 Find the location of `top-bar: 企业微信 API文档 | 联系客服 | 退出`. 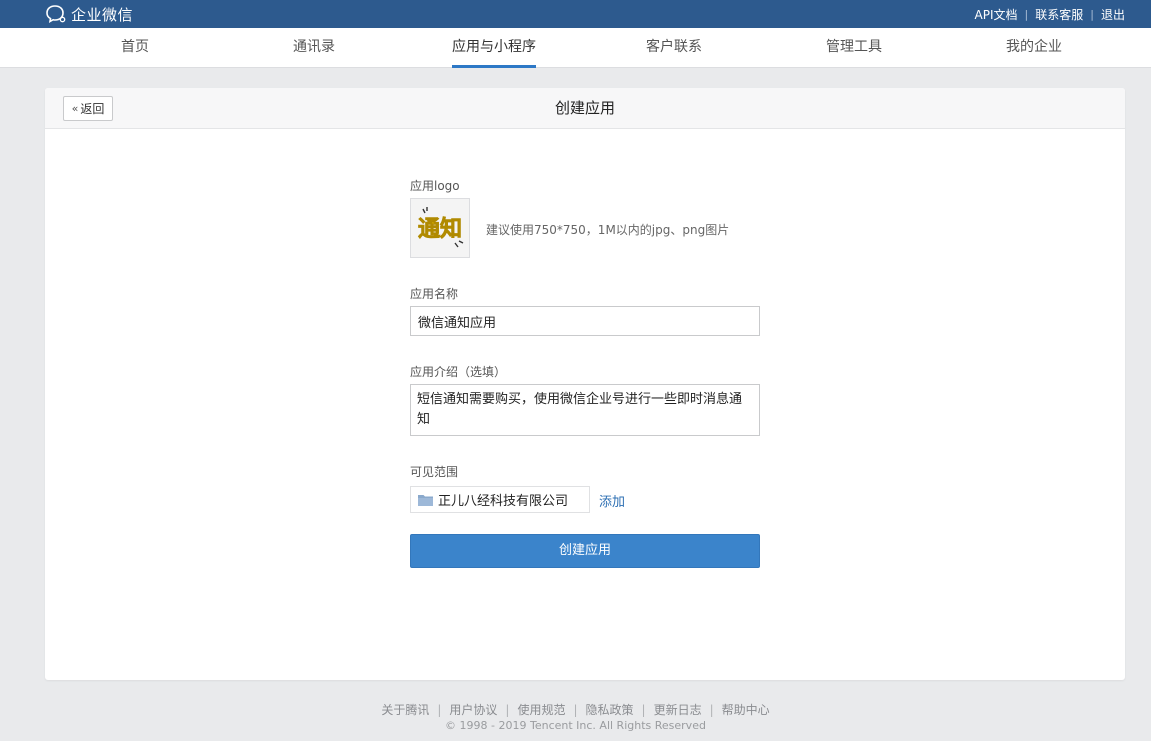

top-bar: 企业微信 API文档 | 联系客服 | 退出 is located at coordinates (575, 14).